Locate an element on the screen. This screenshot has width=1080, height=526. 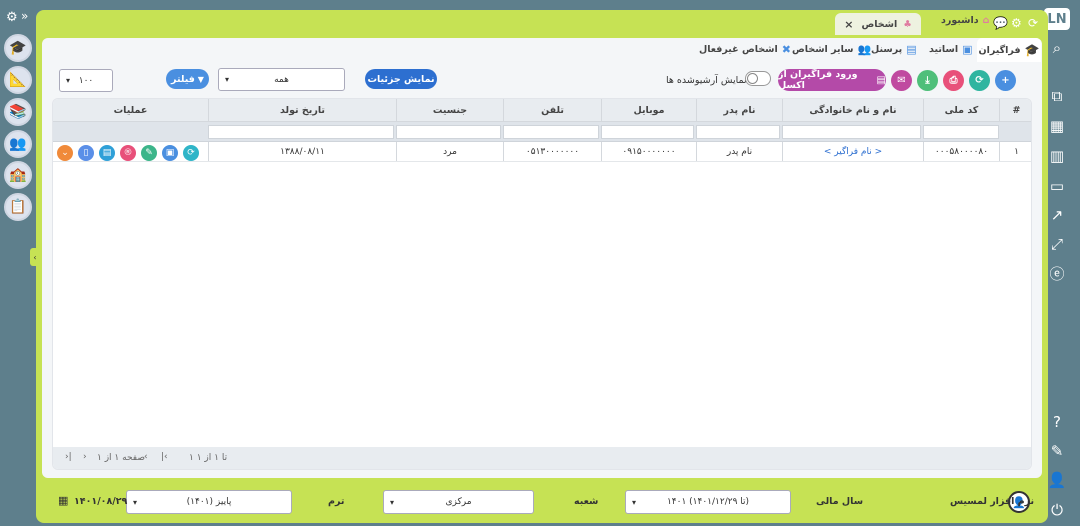
expand-icon: ⤢ is located at coordinates (1057, 244).